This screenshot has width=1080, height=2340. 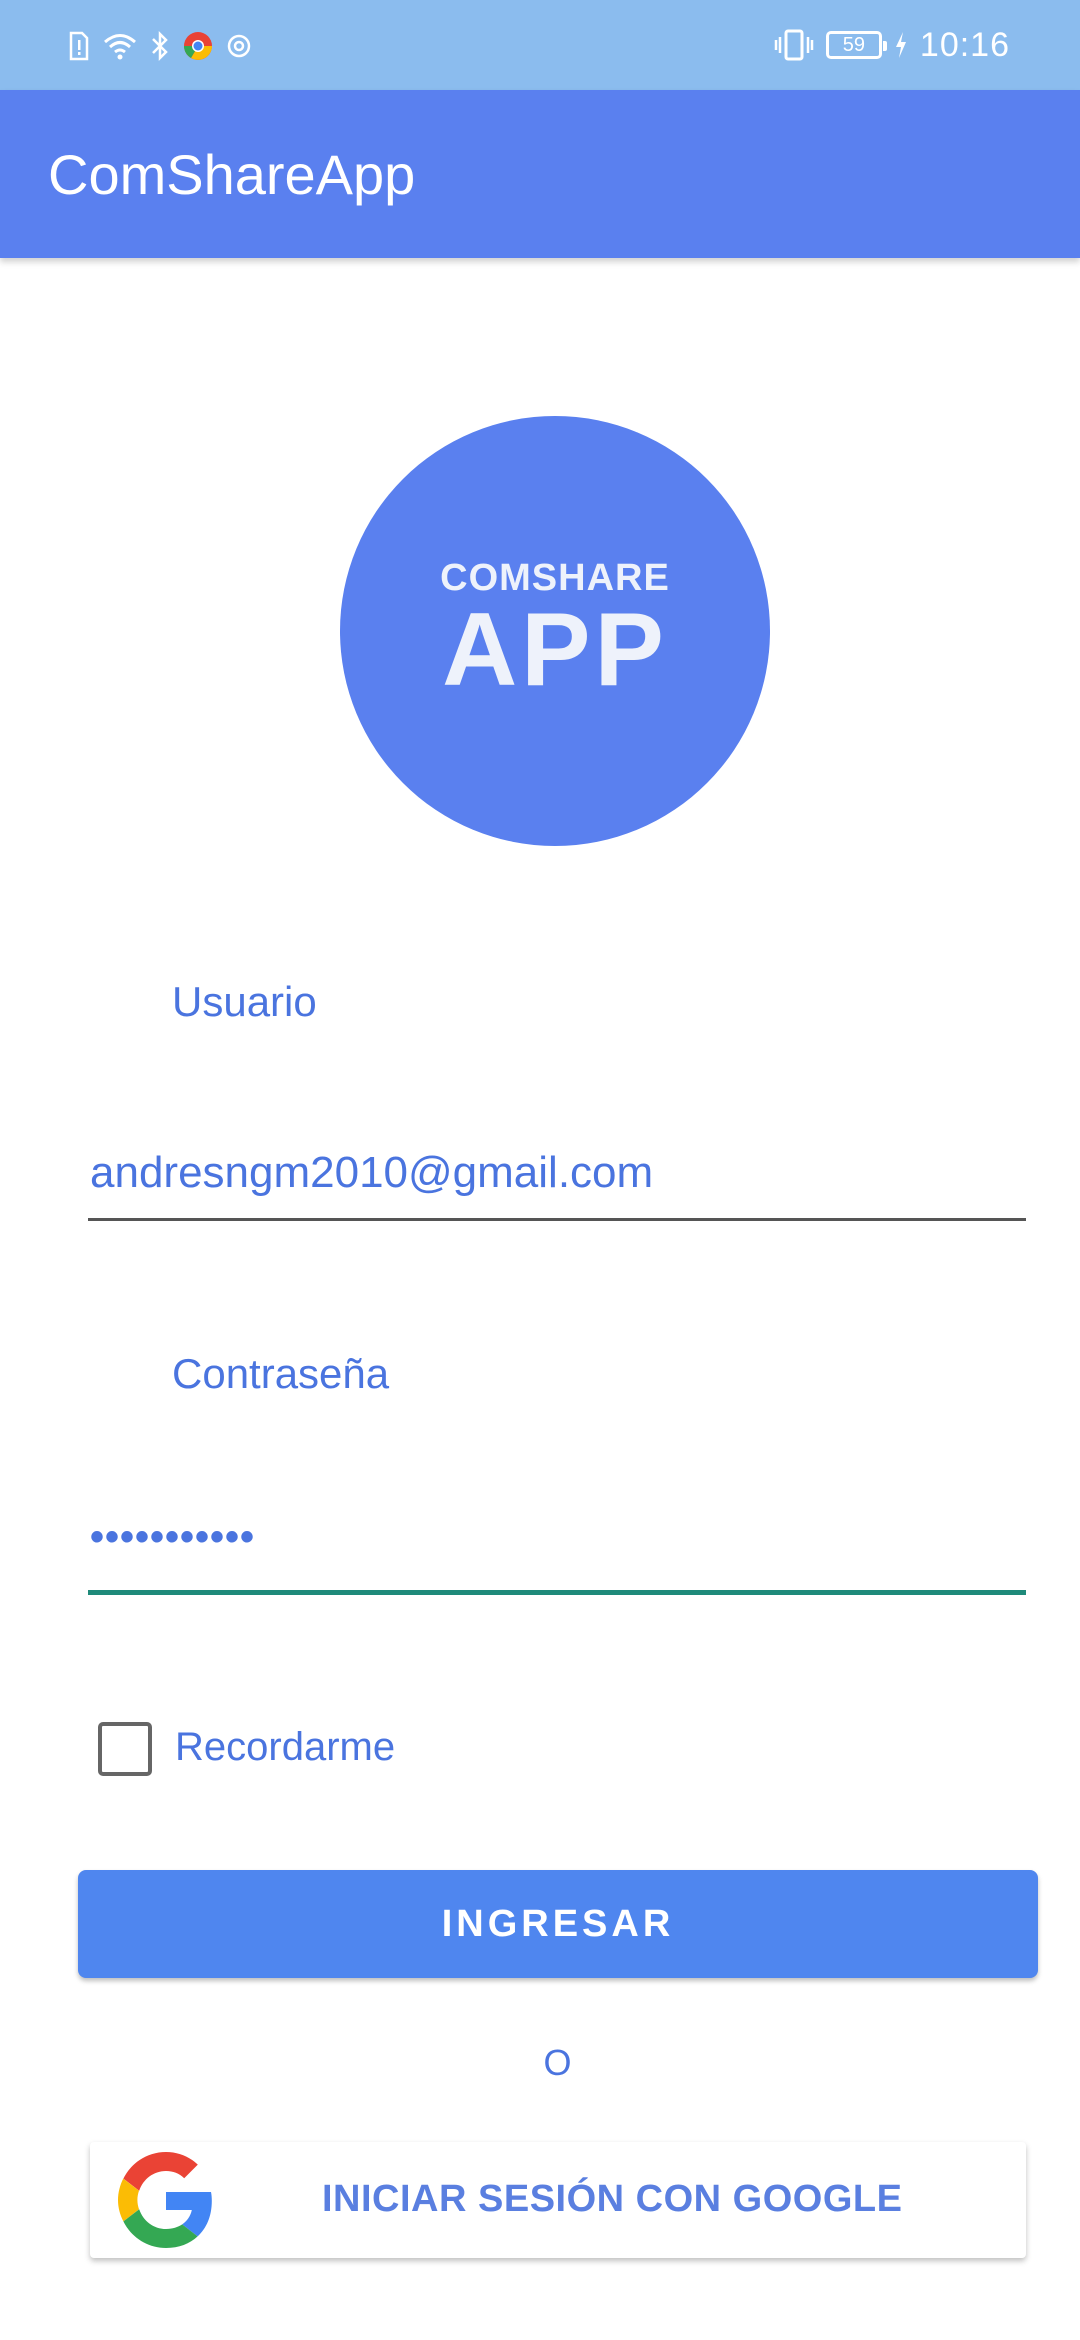 I want to click on status-left-icons, so click(x=160, y=46).